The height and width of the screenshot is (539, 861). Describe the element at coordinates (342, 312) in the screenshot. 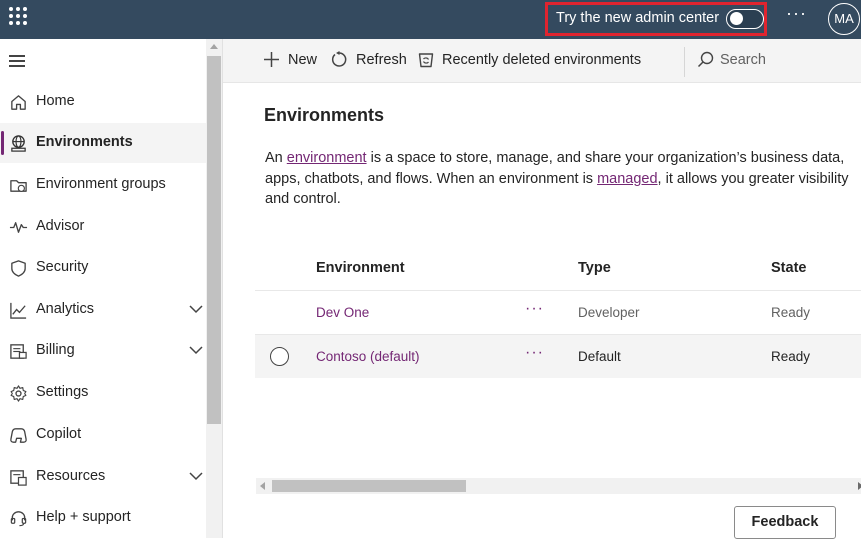

I see `environment-name-link: Dev One` at that location.